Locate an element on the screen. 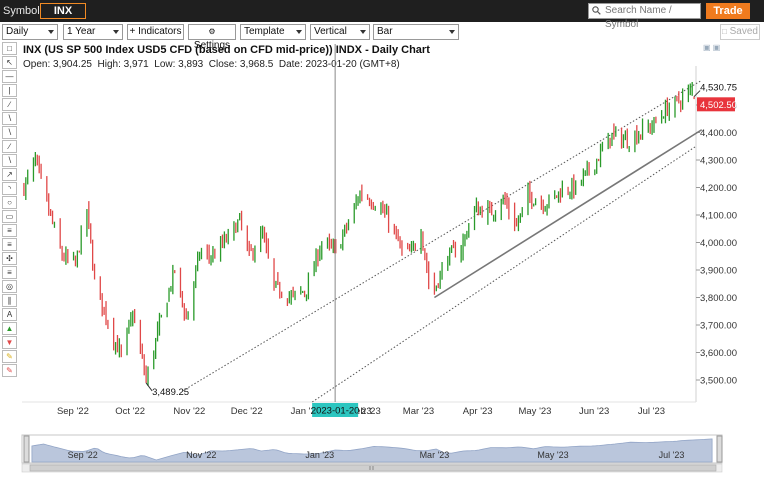 This screenshot has width=764, height=482. navigator-left-handle is located at coordinates (26, 449).